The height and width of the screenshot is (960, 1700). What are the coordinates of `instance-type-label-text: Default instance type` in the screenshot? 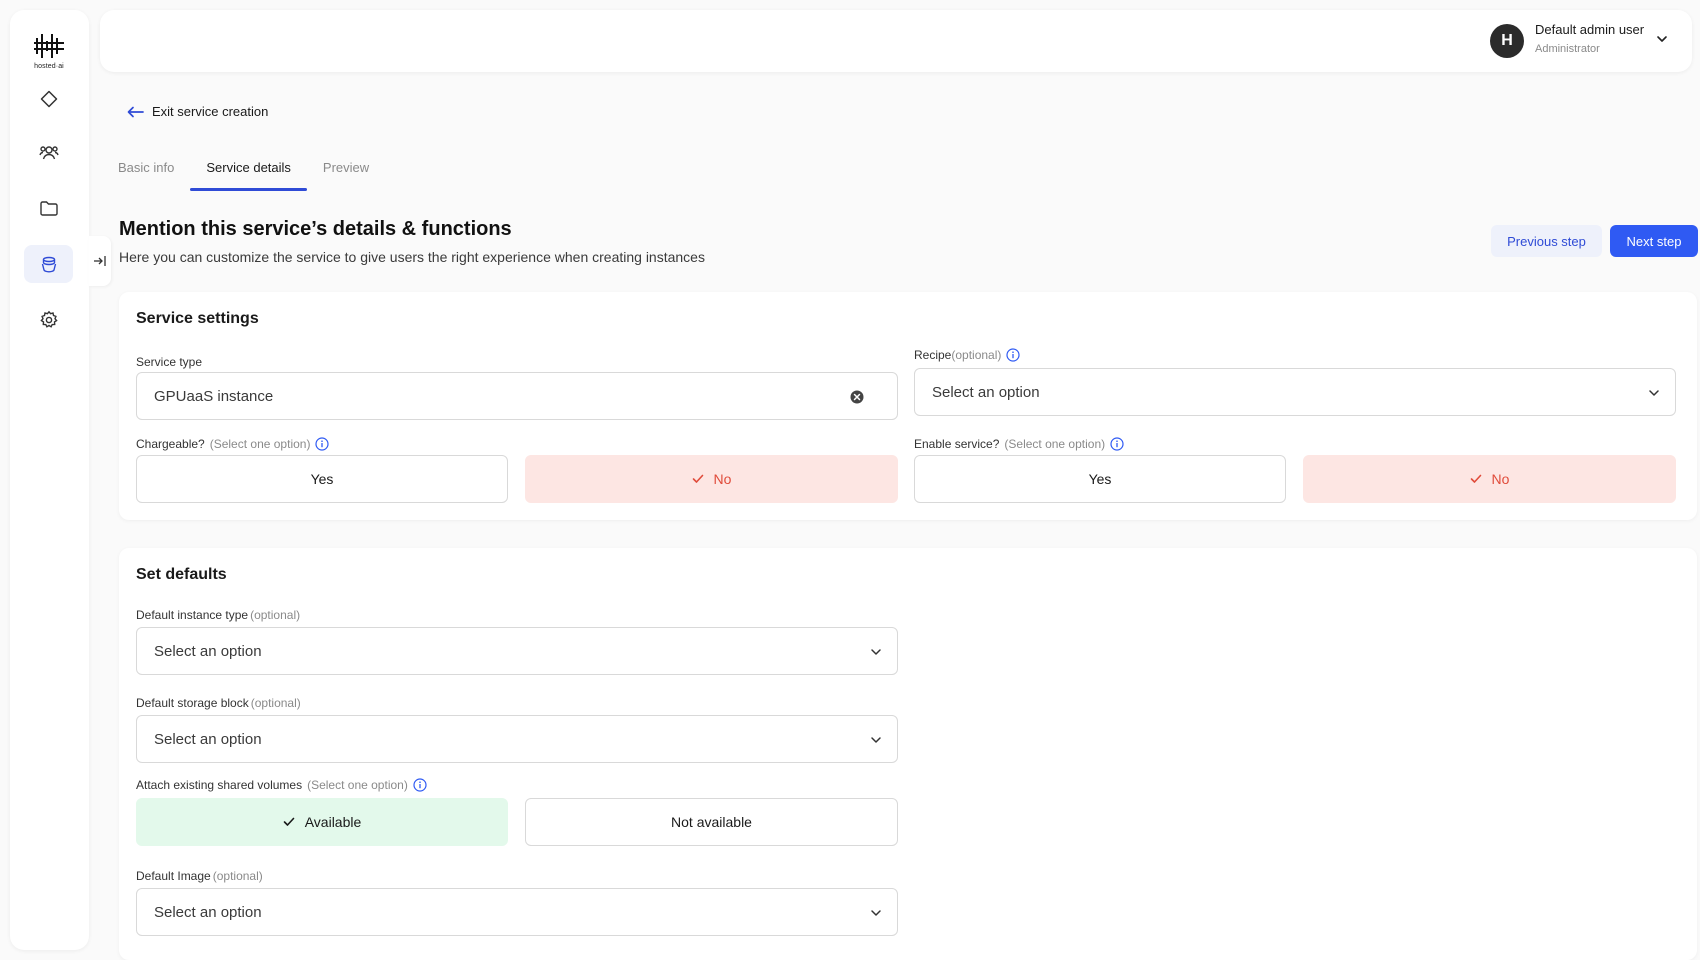 It's located at (192, 615).